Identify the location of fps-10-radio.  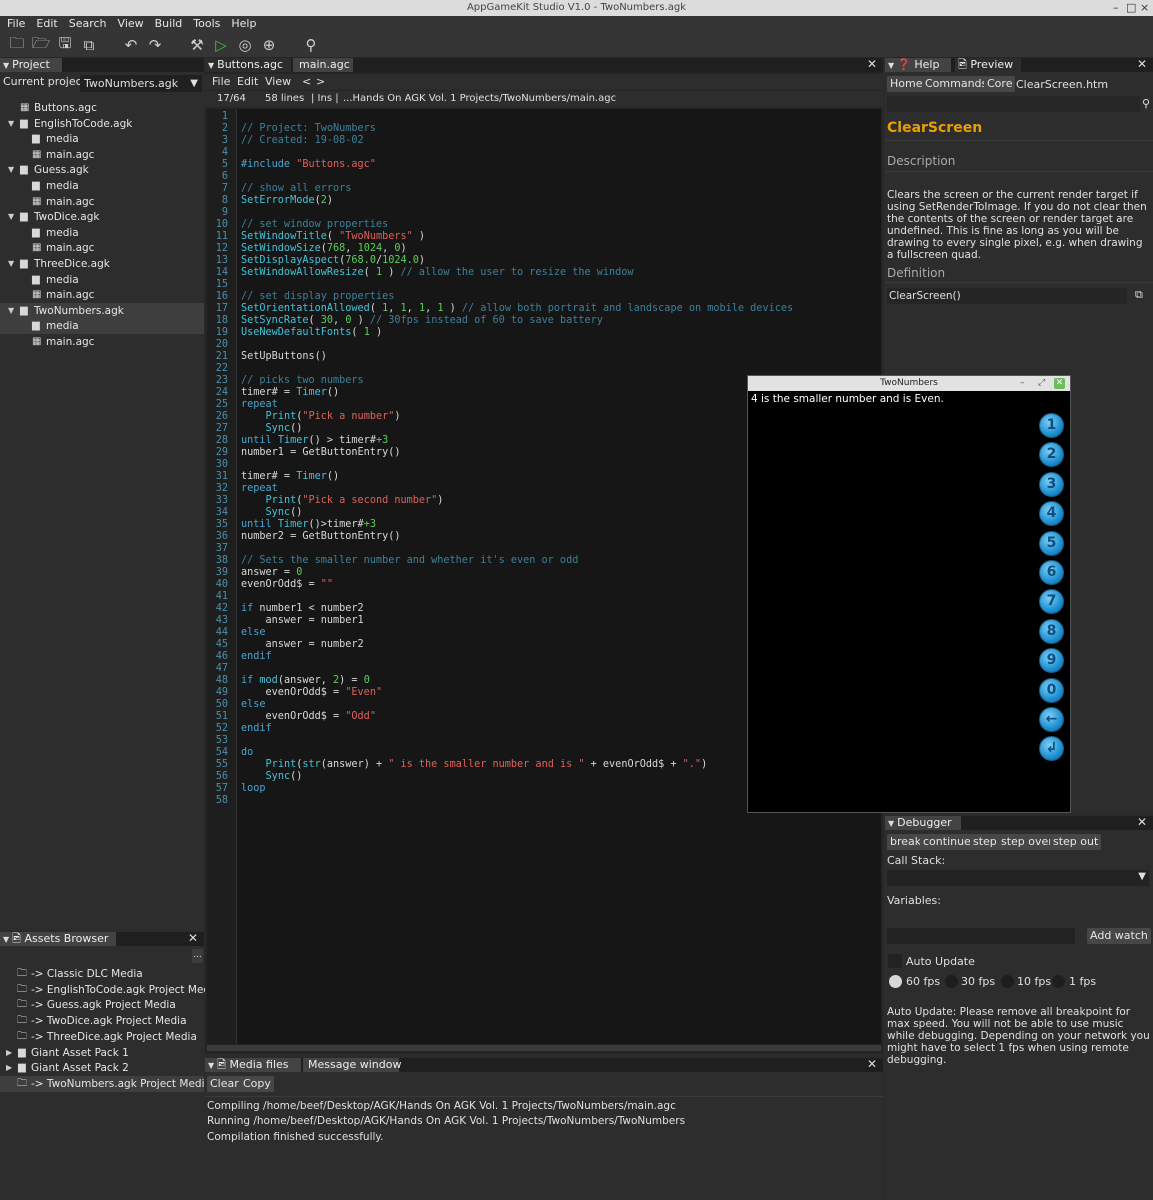
(1007, 981).